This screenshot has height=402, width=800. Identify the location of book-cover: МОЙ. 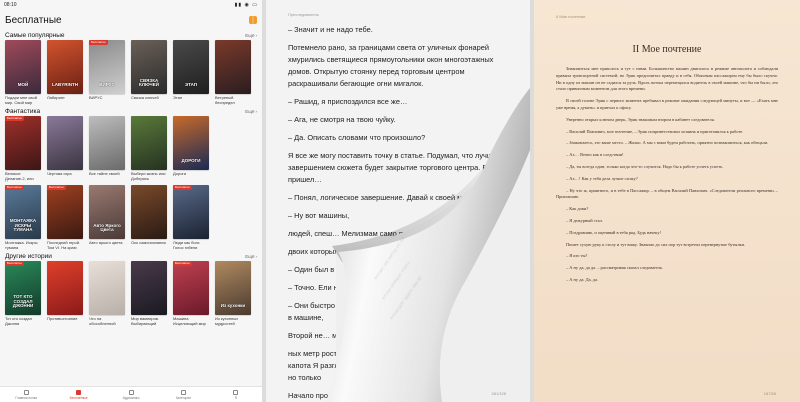
(23, 67).